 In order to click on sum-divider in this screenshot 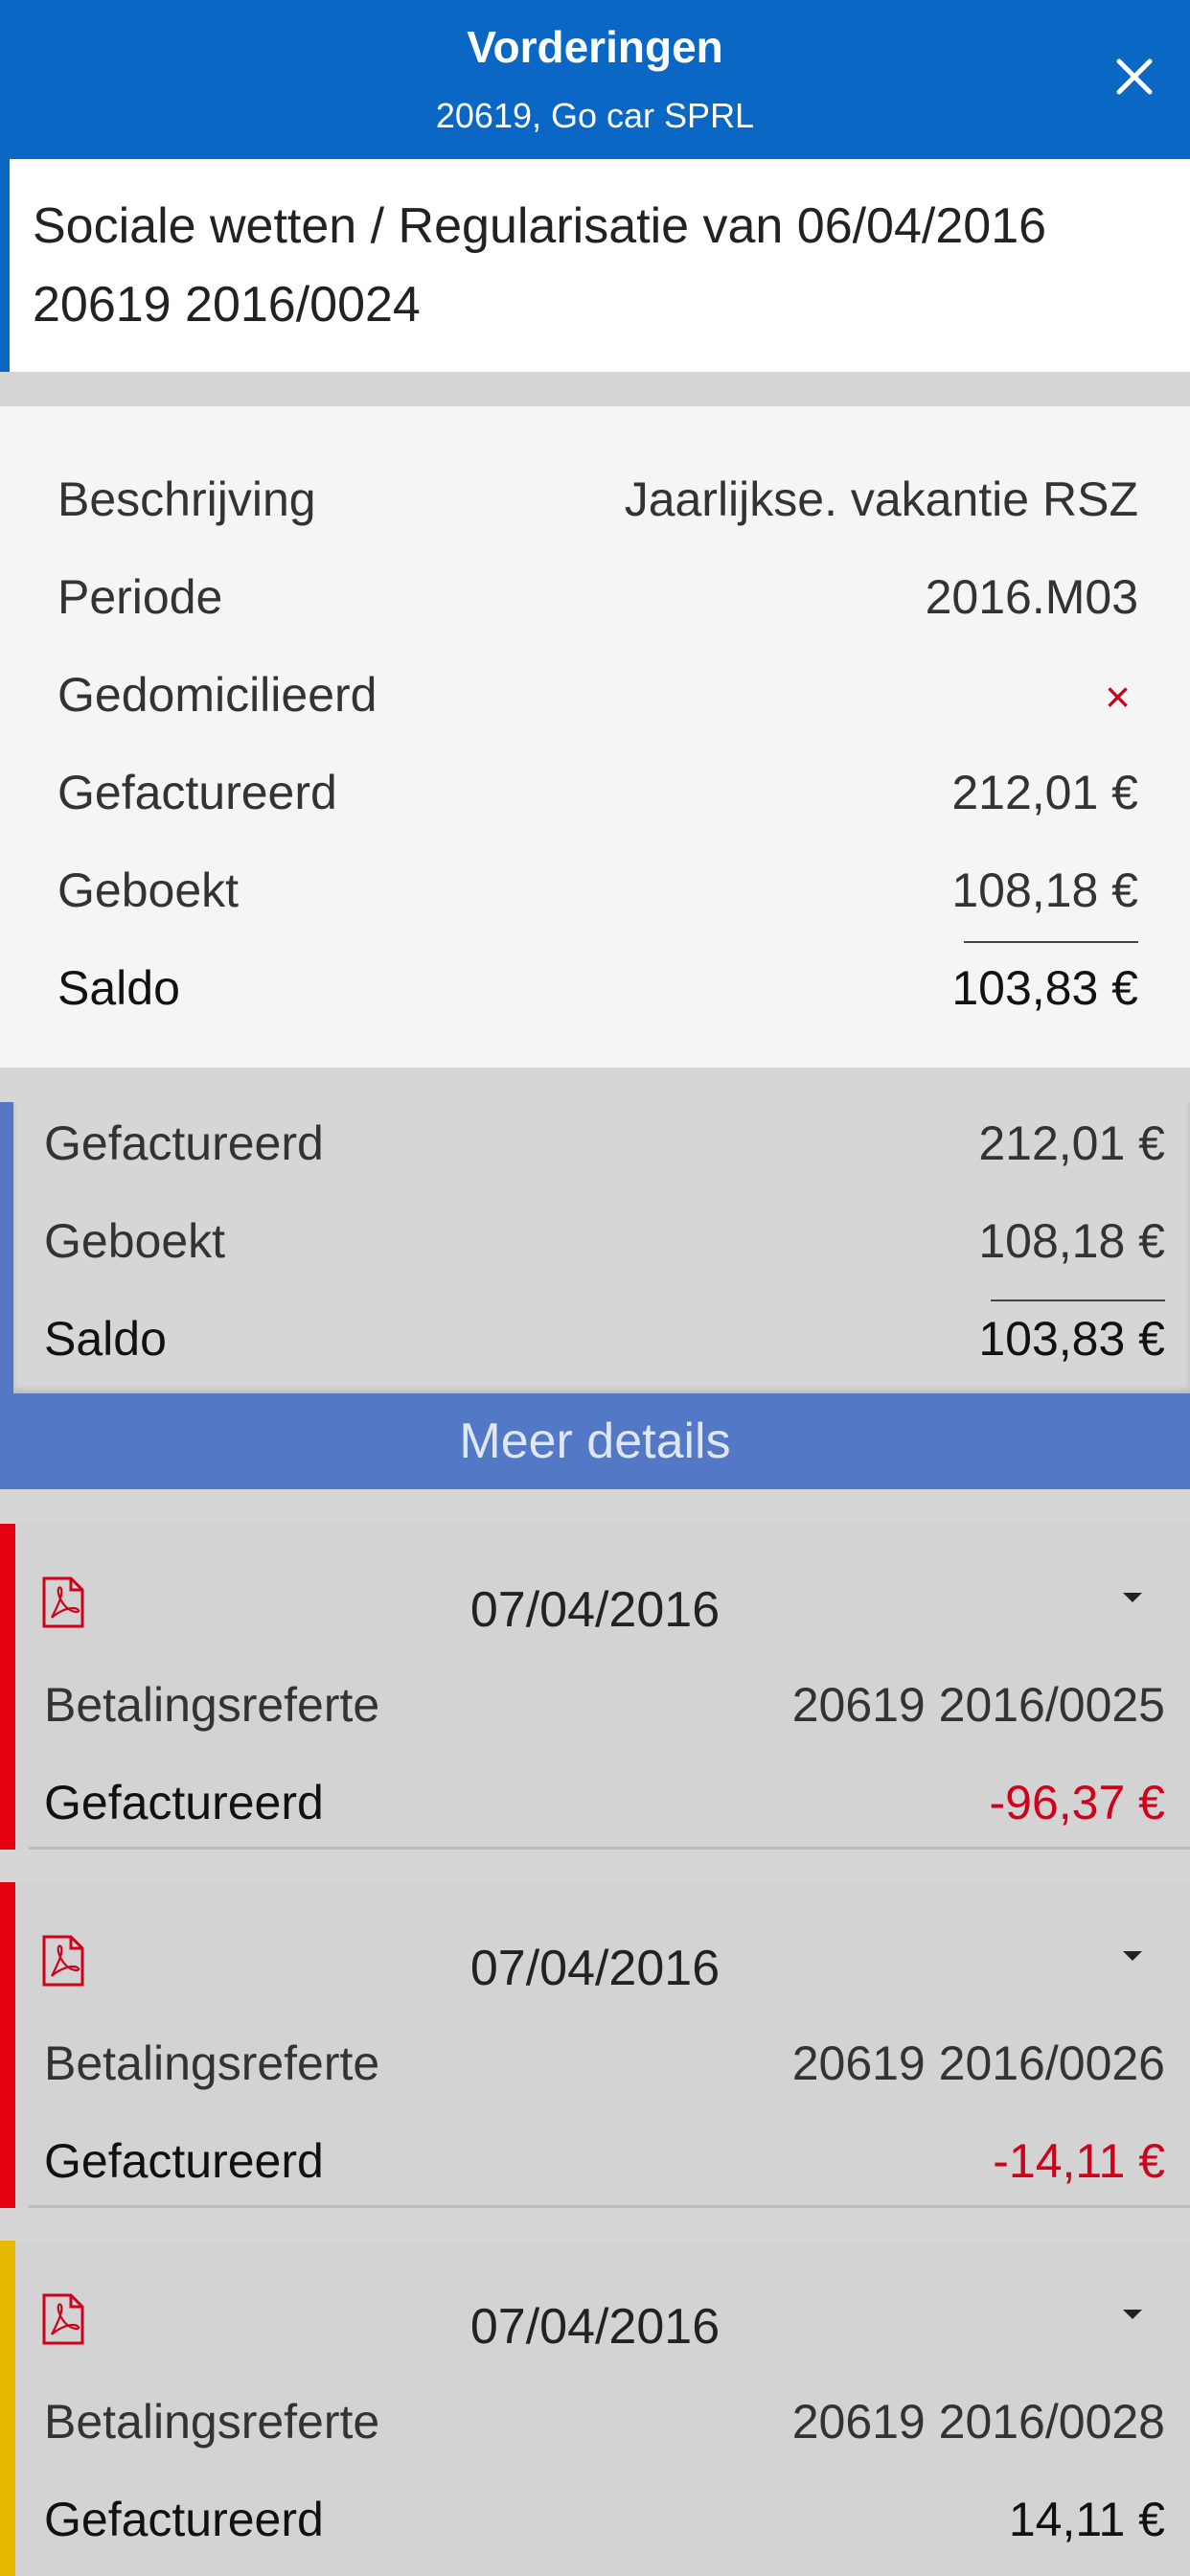, I will do `click(1051, 942)`.